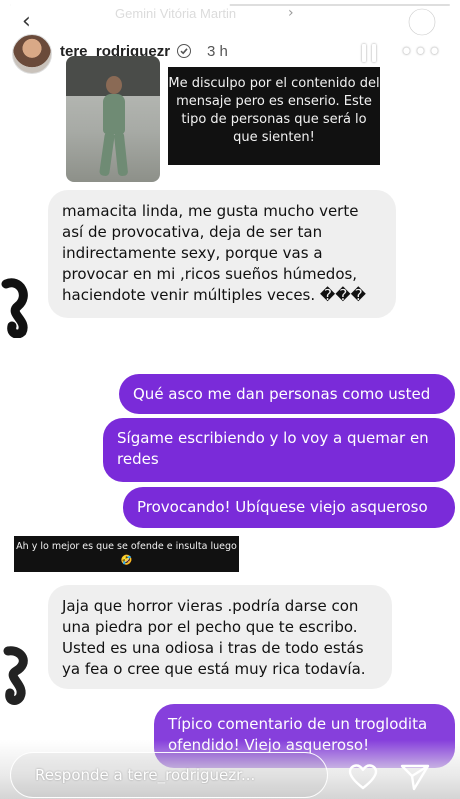 The width and height of the screenshot is (460, 799). I want to click on message-outgoing: Qué asco me dan personas como usted, so click(287, 394).